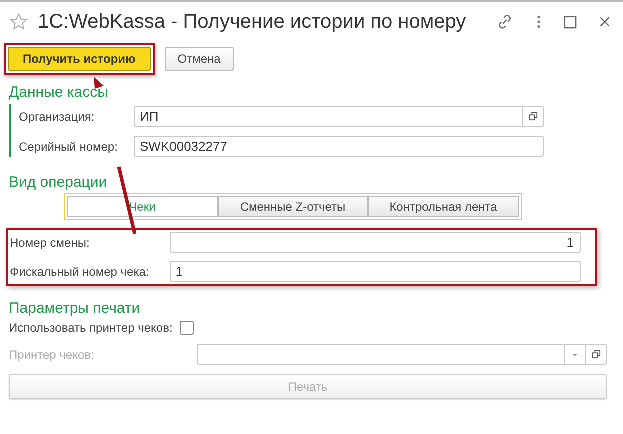 This screenshot has height=434, width=623. I want to click on organization-field: ИП, so click(339, 116).